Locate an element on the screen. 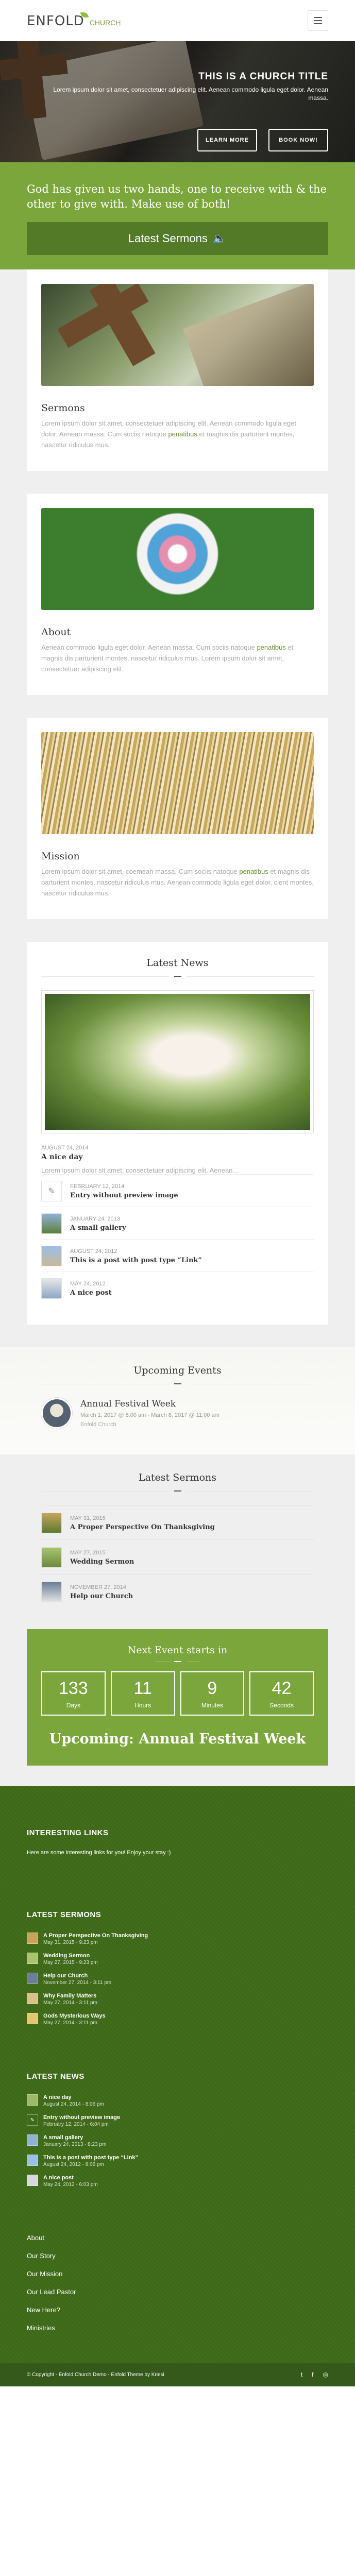 This screenshot has height=2576, width=355. card-title: Mission is located at coordinates (177, 856).